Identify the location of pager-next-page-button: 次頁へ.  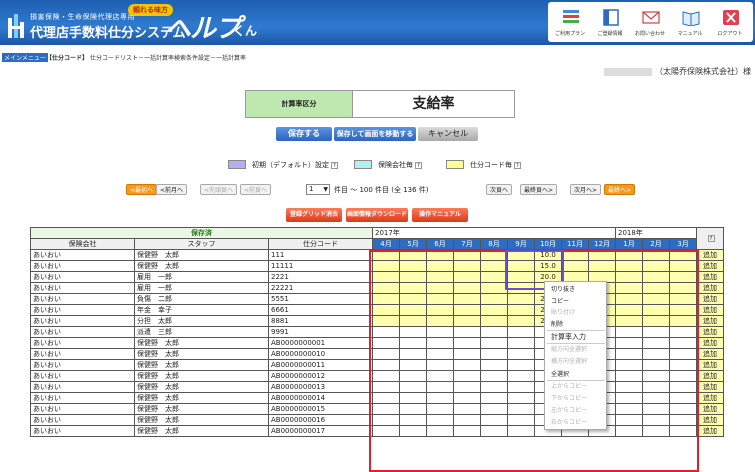
(499, 189).